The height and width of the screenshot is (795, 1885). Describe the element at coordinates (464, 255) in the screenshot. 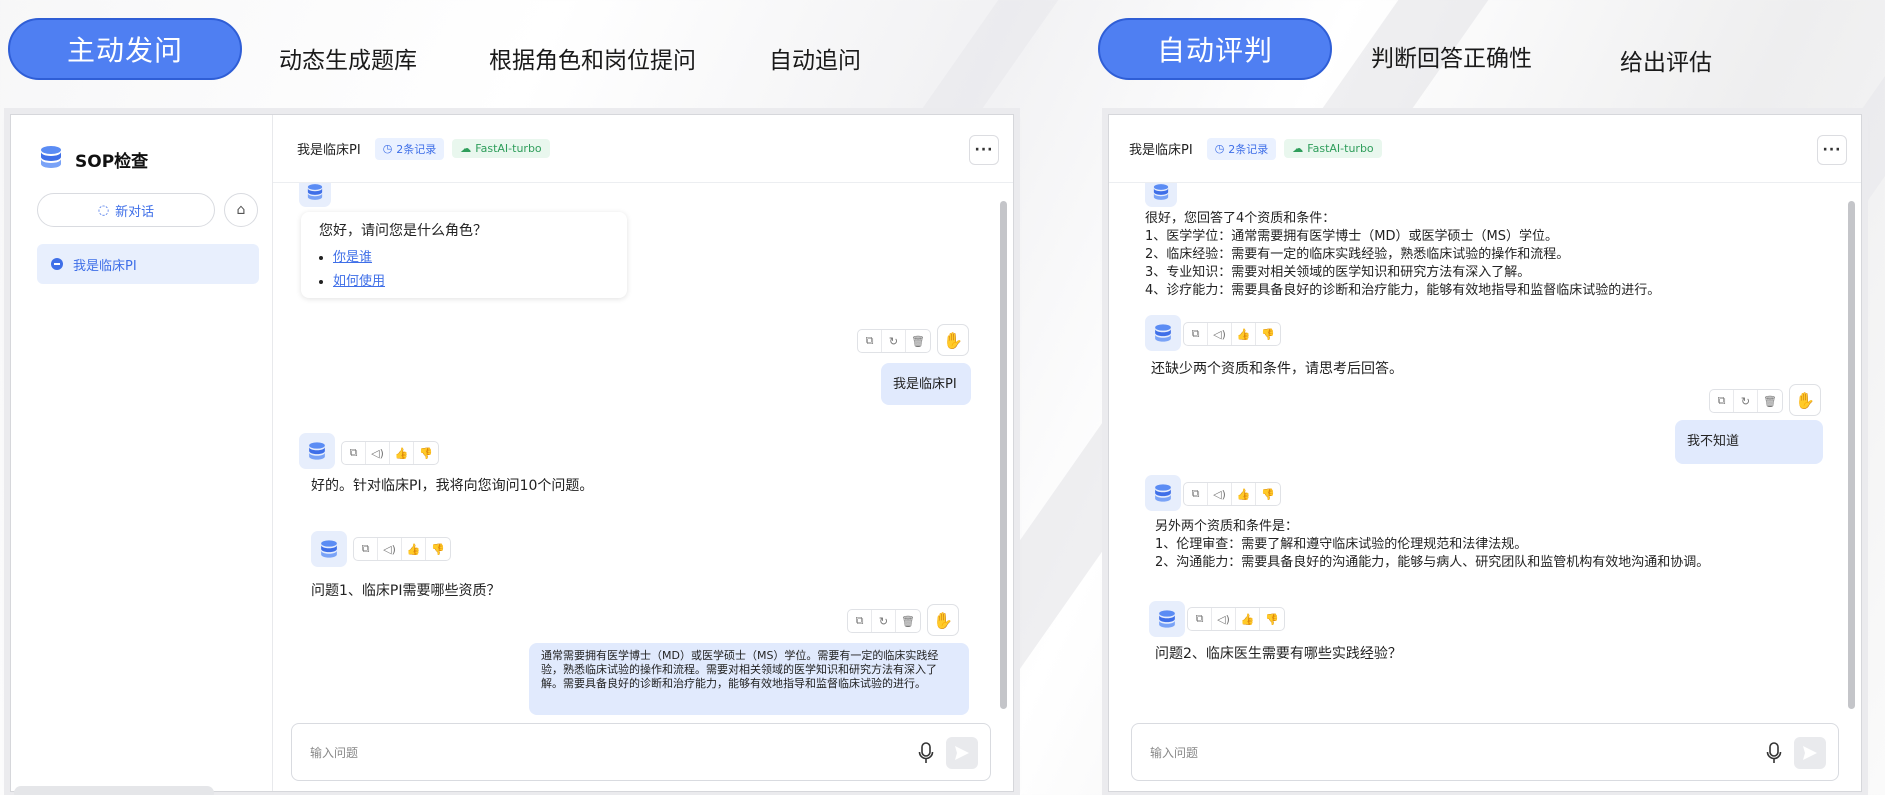

I see `greeting-card: 您好，请问您是什么角色？ 你是谁 如何使用` at that location.